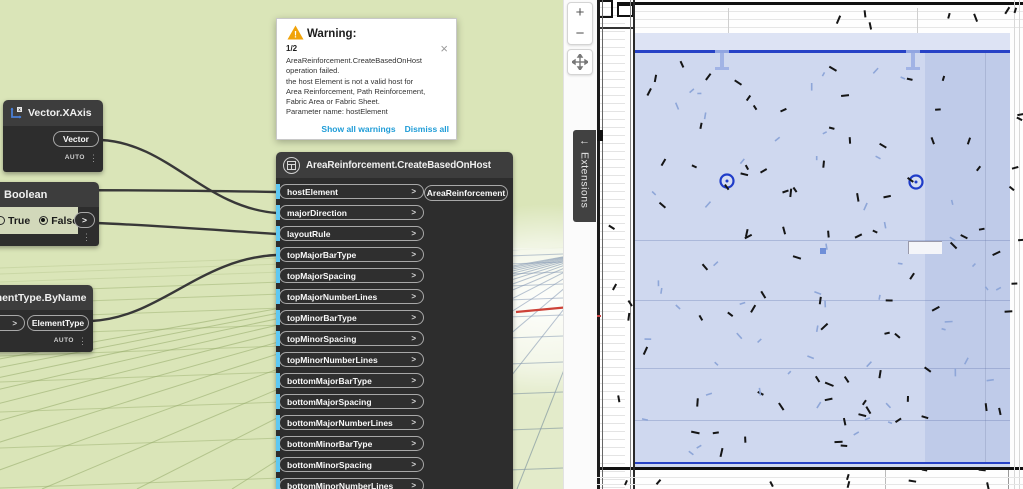 This screenshot has height=489, width=1023. I want to click on node-title: Boolean, so click(26, 194).